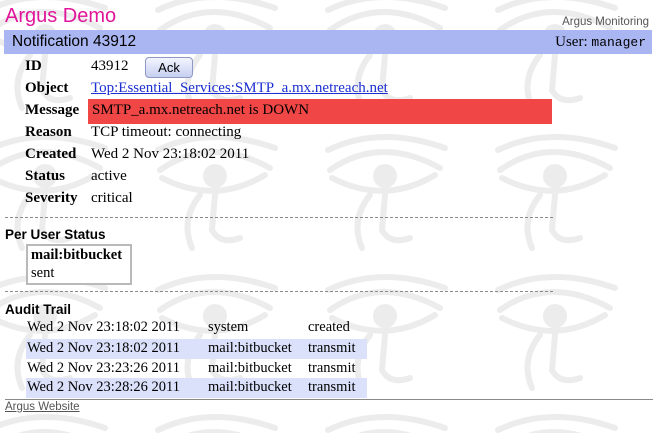 The width and height of the screenshot is (657, 433). Describe the element at coordinates (228, 327) in the screenshot. I see `audit-actor: system` at that location.